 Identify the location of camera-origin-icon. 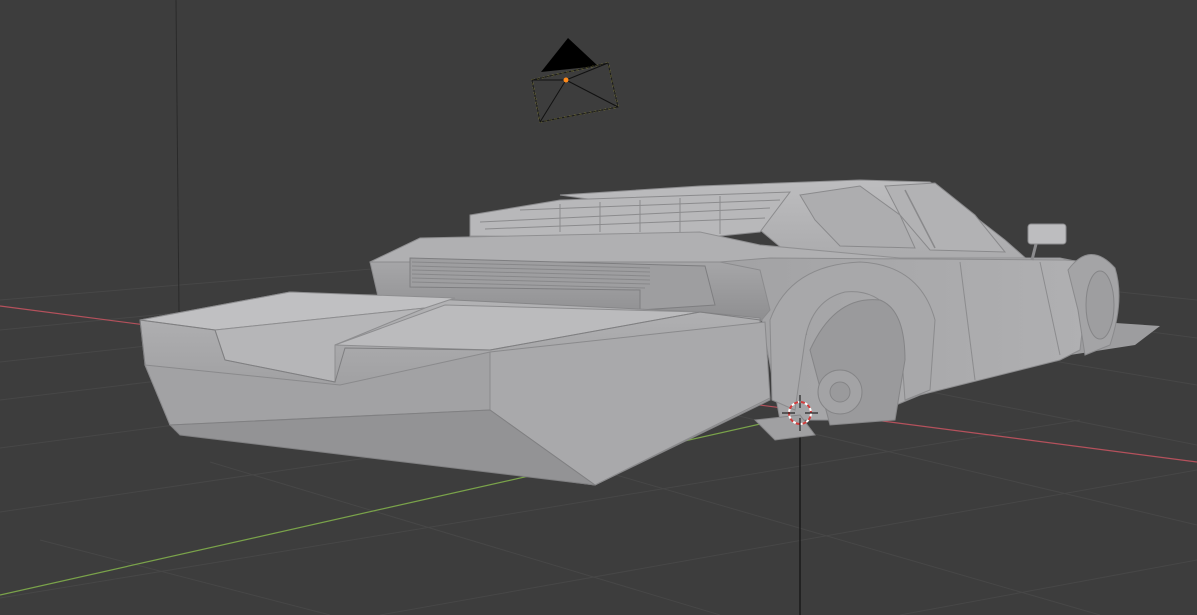
(566, 80).